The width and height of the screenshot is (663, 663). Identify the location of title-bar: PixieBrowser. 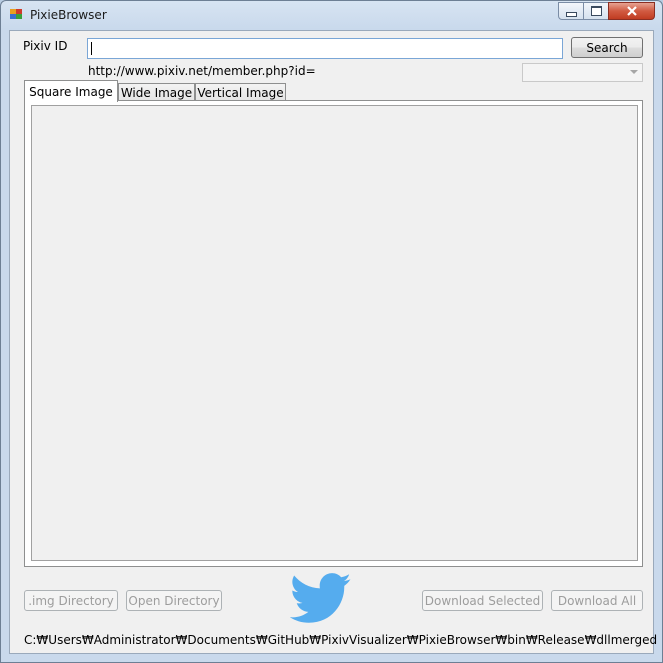
(331, 15).